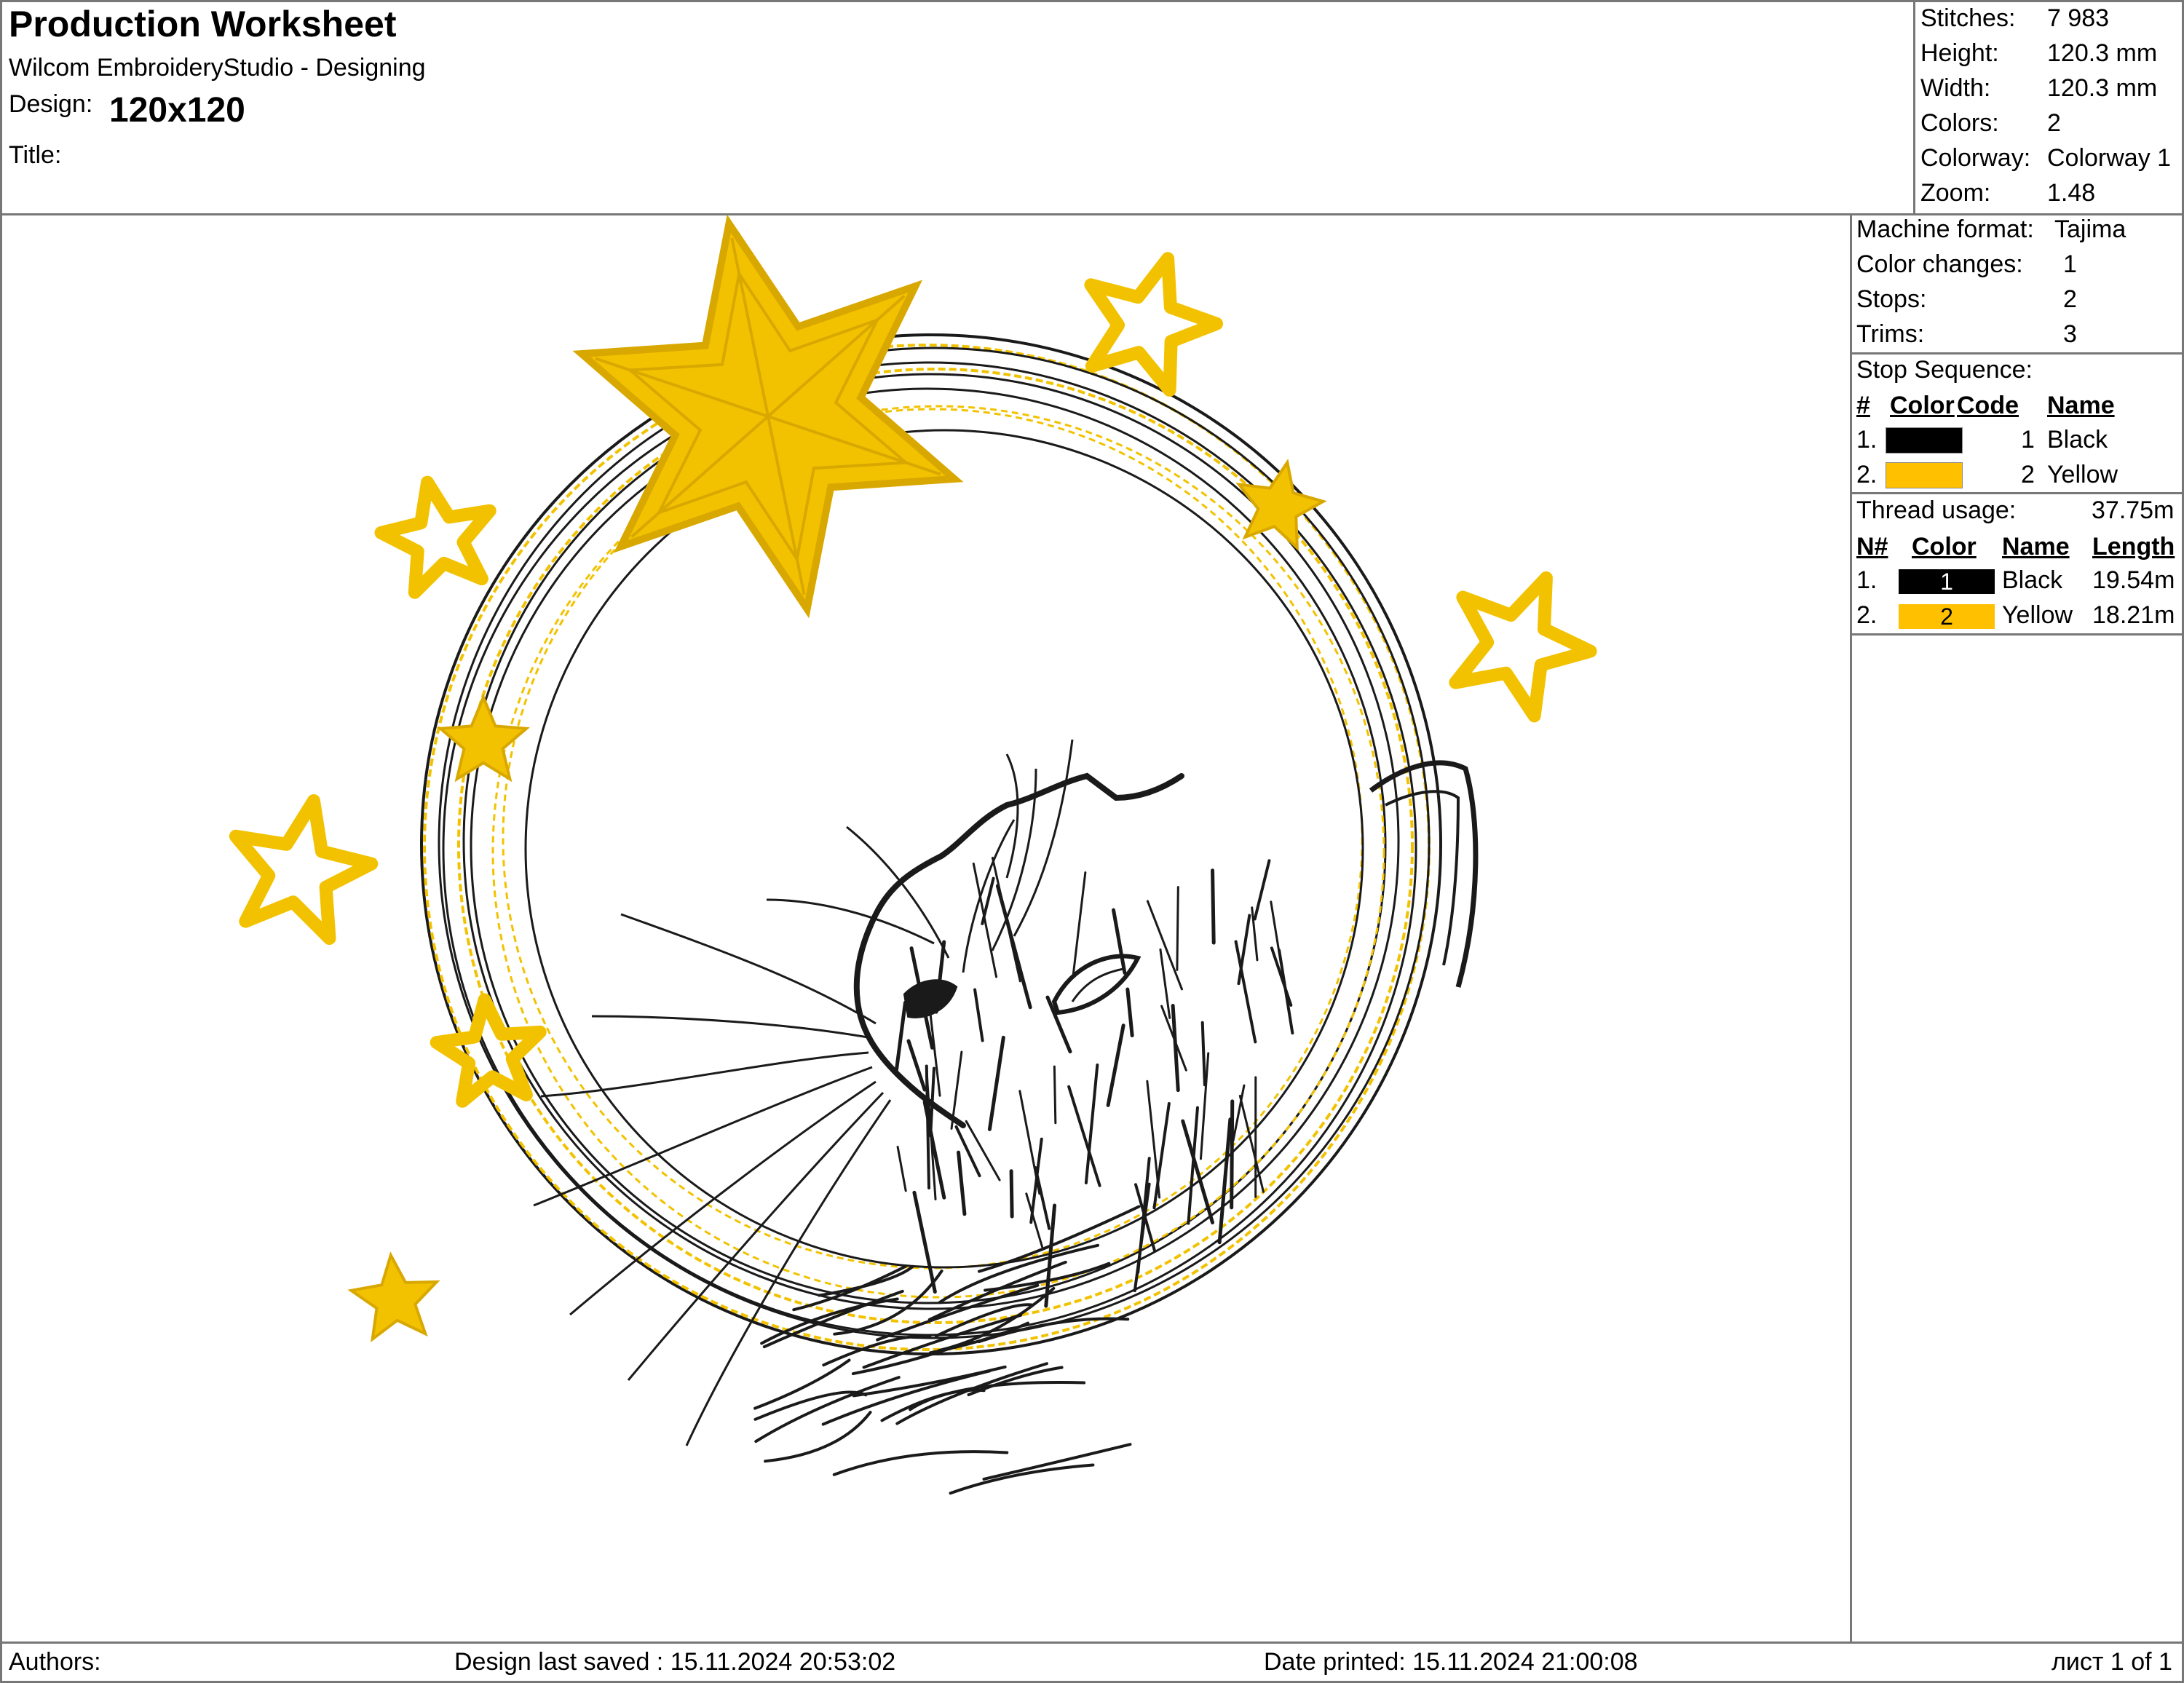 Image resolution: width=2184 pixels, height=1683 pixels. I want to click on thread-row-name: Yellow, so click(2037, 615).